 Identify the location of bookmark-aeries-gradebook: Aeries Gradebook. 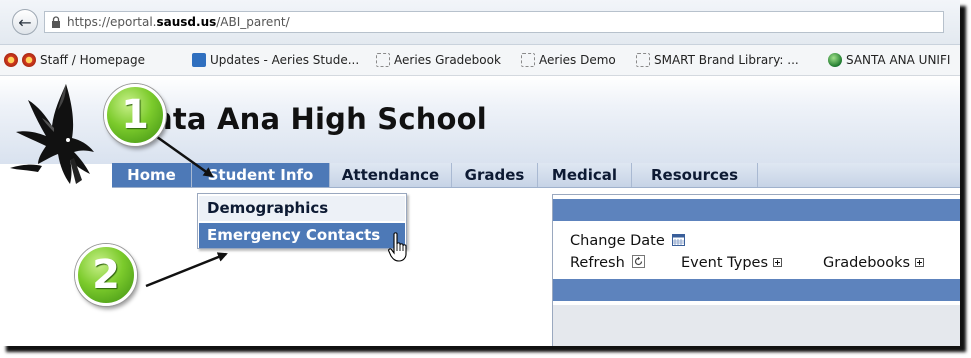
(438, 60).